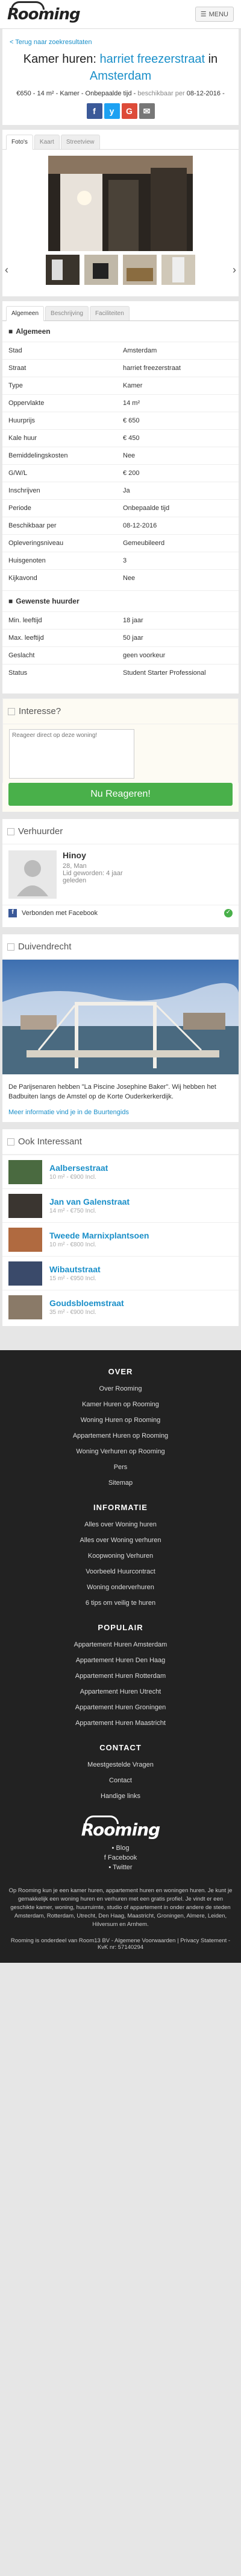 Image resolution: width=241 pixels, height=2576 pixels. I want to click on facebook-share-icon: f, so click(94, 111).